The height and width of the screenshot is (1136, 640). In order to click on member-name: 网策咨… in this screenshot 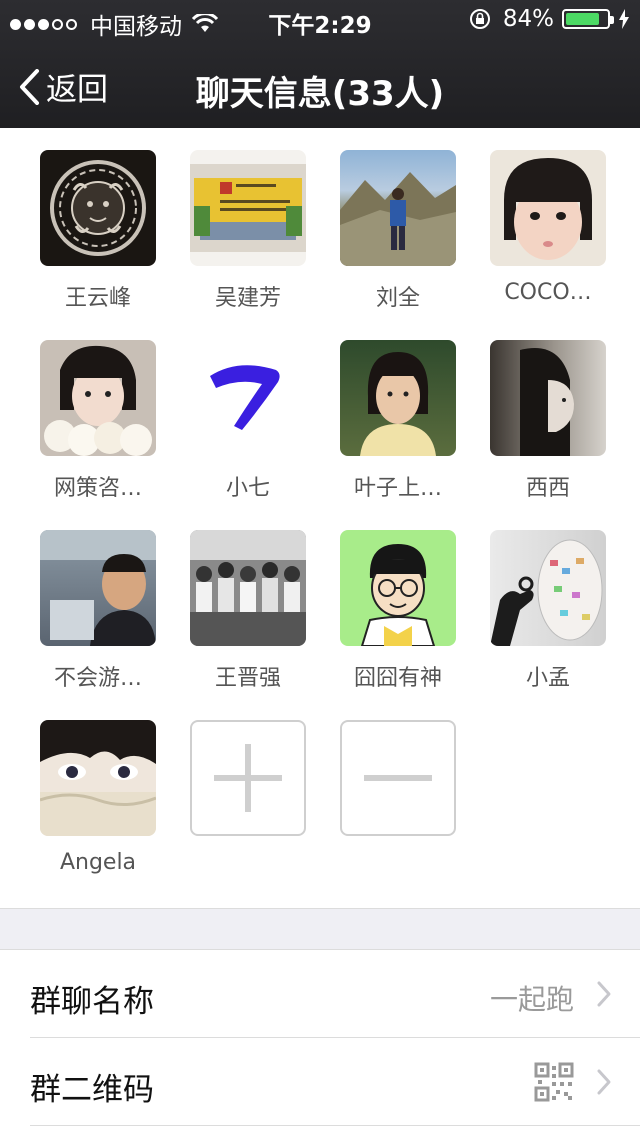, I will do `click(97, 488)`.